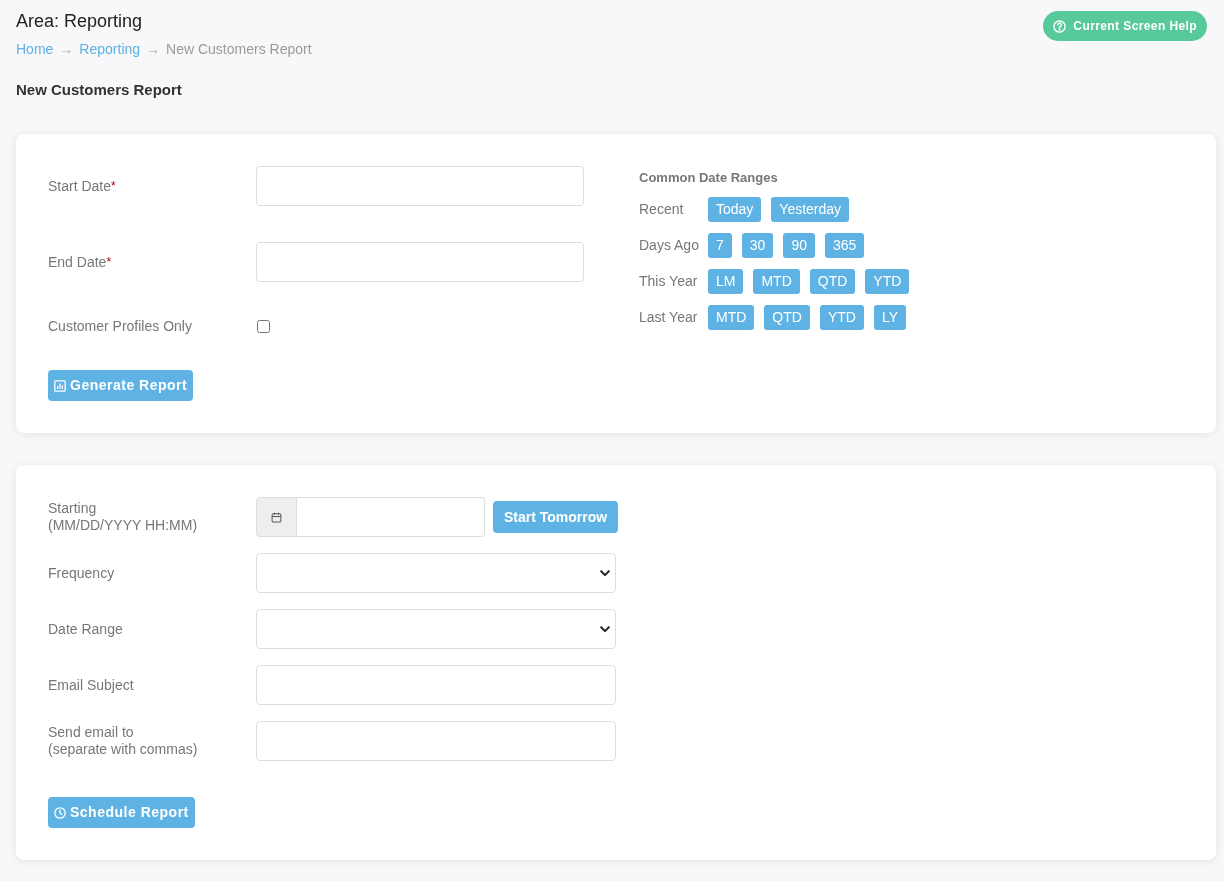 Image resolution: width=1224 pixels, height=881 pixels. What do you see at coordinates (123, 517) in the screenshot?
I see `field-label: Starting (MM/DD/YYYY HH:MM)` at bounding box center [123, 517].